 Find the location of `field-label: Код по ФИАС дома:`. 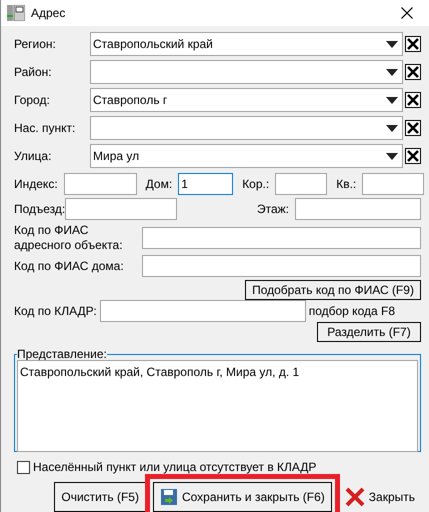

field-label: Код по ФИАС дома: is located at coordinates (69, 266).